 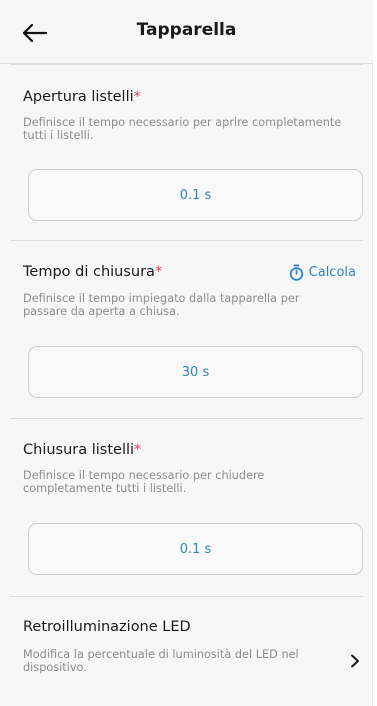 What do you see at coordinates (296, 272) in the screenshot?
I see `stopwatch-icon` at bounding box center [296, 272].